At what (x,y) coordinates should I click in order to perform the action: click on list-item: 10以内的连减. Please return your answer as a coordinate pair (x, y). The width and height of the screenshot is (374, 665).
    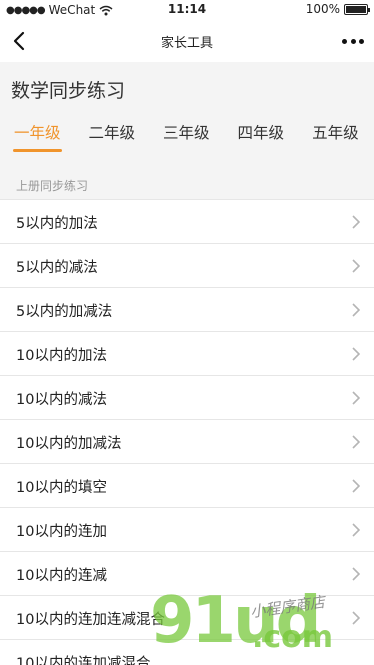
    Looking at the image, I should click on (187, 573).